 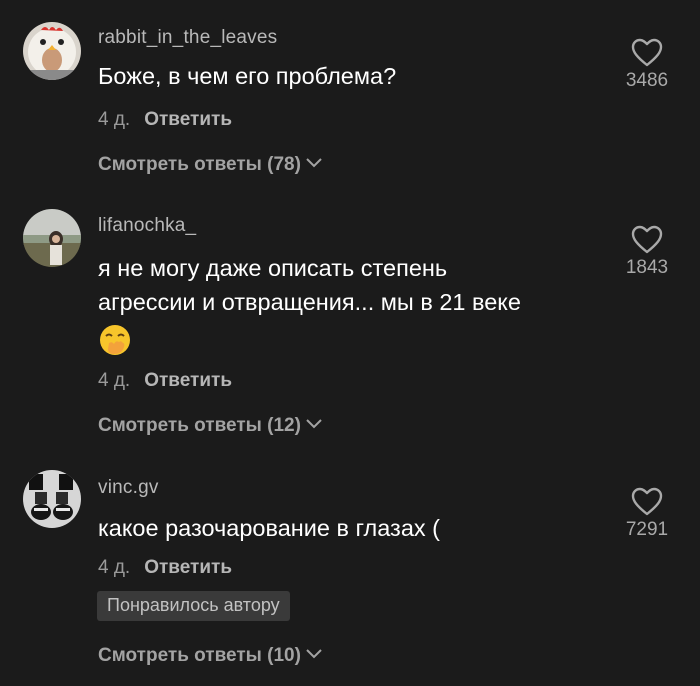 I want to click on chevron-down-icon, so click(x=314, y=654).